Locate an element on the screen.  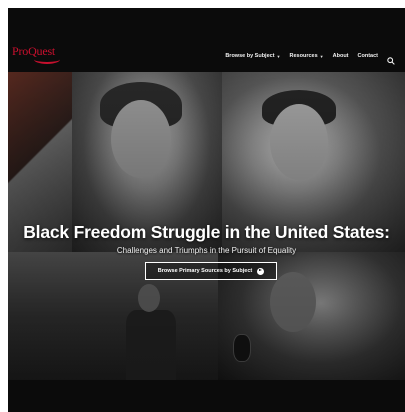
play-circle-icon is located at coordinates (261, 271).